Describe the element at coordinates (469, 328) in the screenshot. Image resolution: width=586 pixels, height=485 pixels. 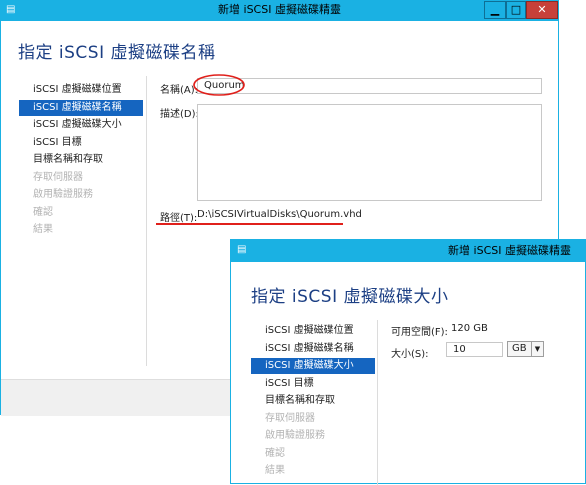
I see `free-space-value: 120 GB` at that location.